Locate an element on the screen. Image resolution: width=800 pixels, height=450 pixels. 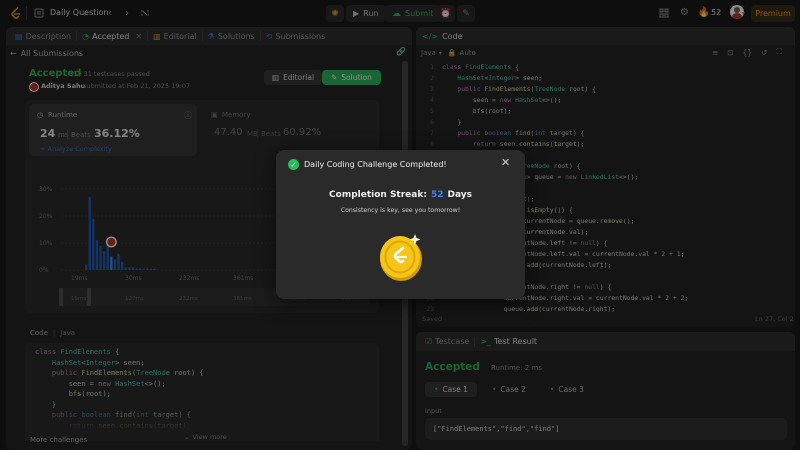
modal-title: Daily Coding Challenge Completed! is located at coordinates (375, 164).